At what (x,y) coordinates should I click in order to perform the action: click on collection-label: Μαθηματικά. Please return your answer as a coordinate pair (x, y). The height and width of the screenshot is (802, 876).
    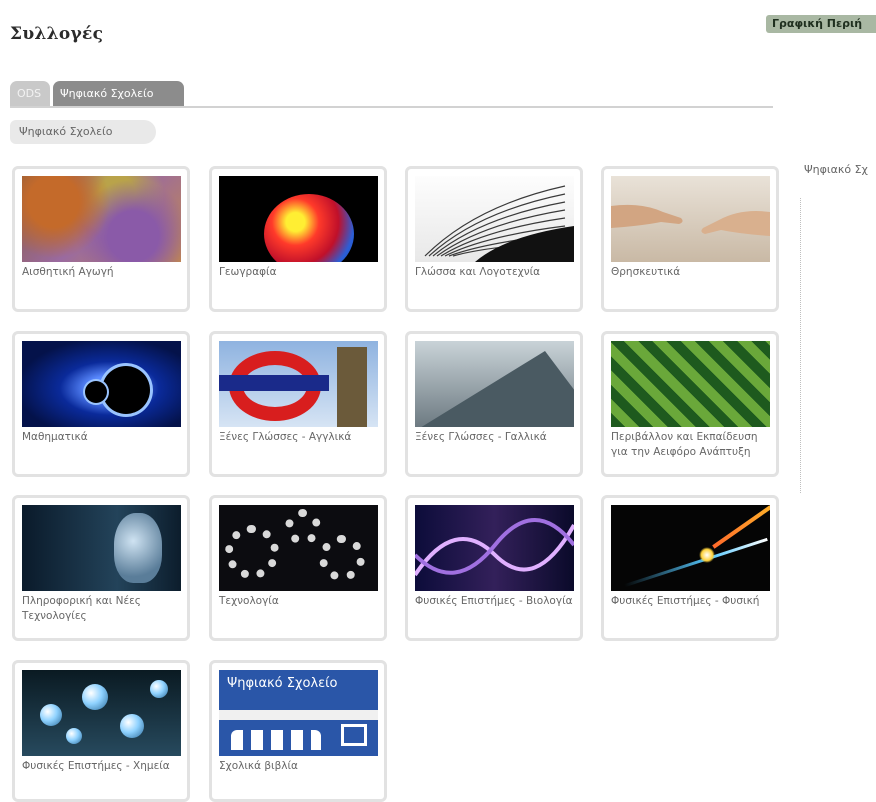
    Looking at the image, I should click on (55, 437).